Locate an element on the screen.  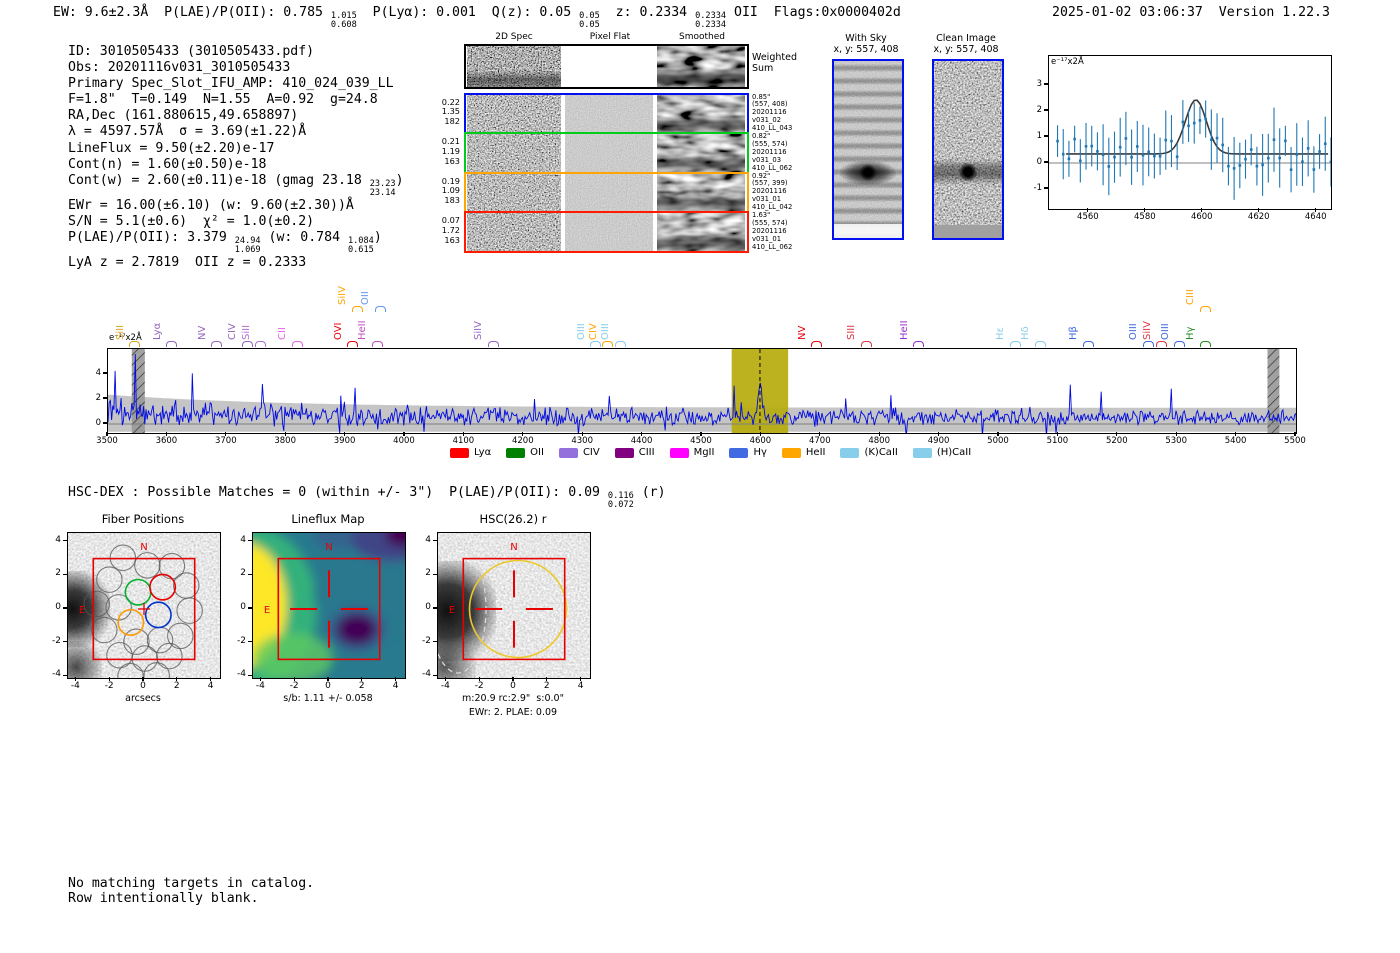
tick-label: 4640 is located at coordinates (1315, 217).